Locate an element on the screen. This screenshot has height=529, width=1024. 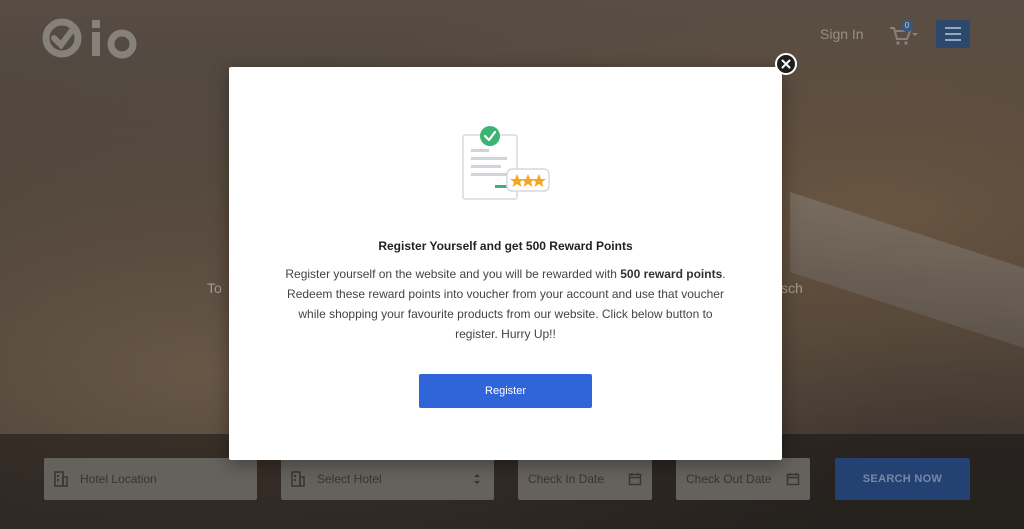
modal-body-bold: 500 reward points is located at coordinates (671, 274).